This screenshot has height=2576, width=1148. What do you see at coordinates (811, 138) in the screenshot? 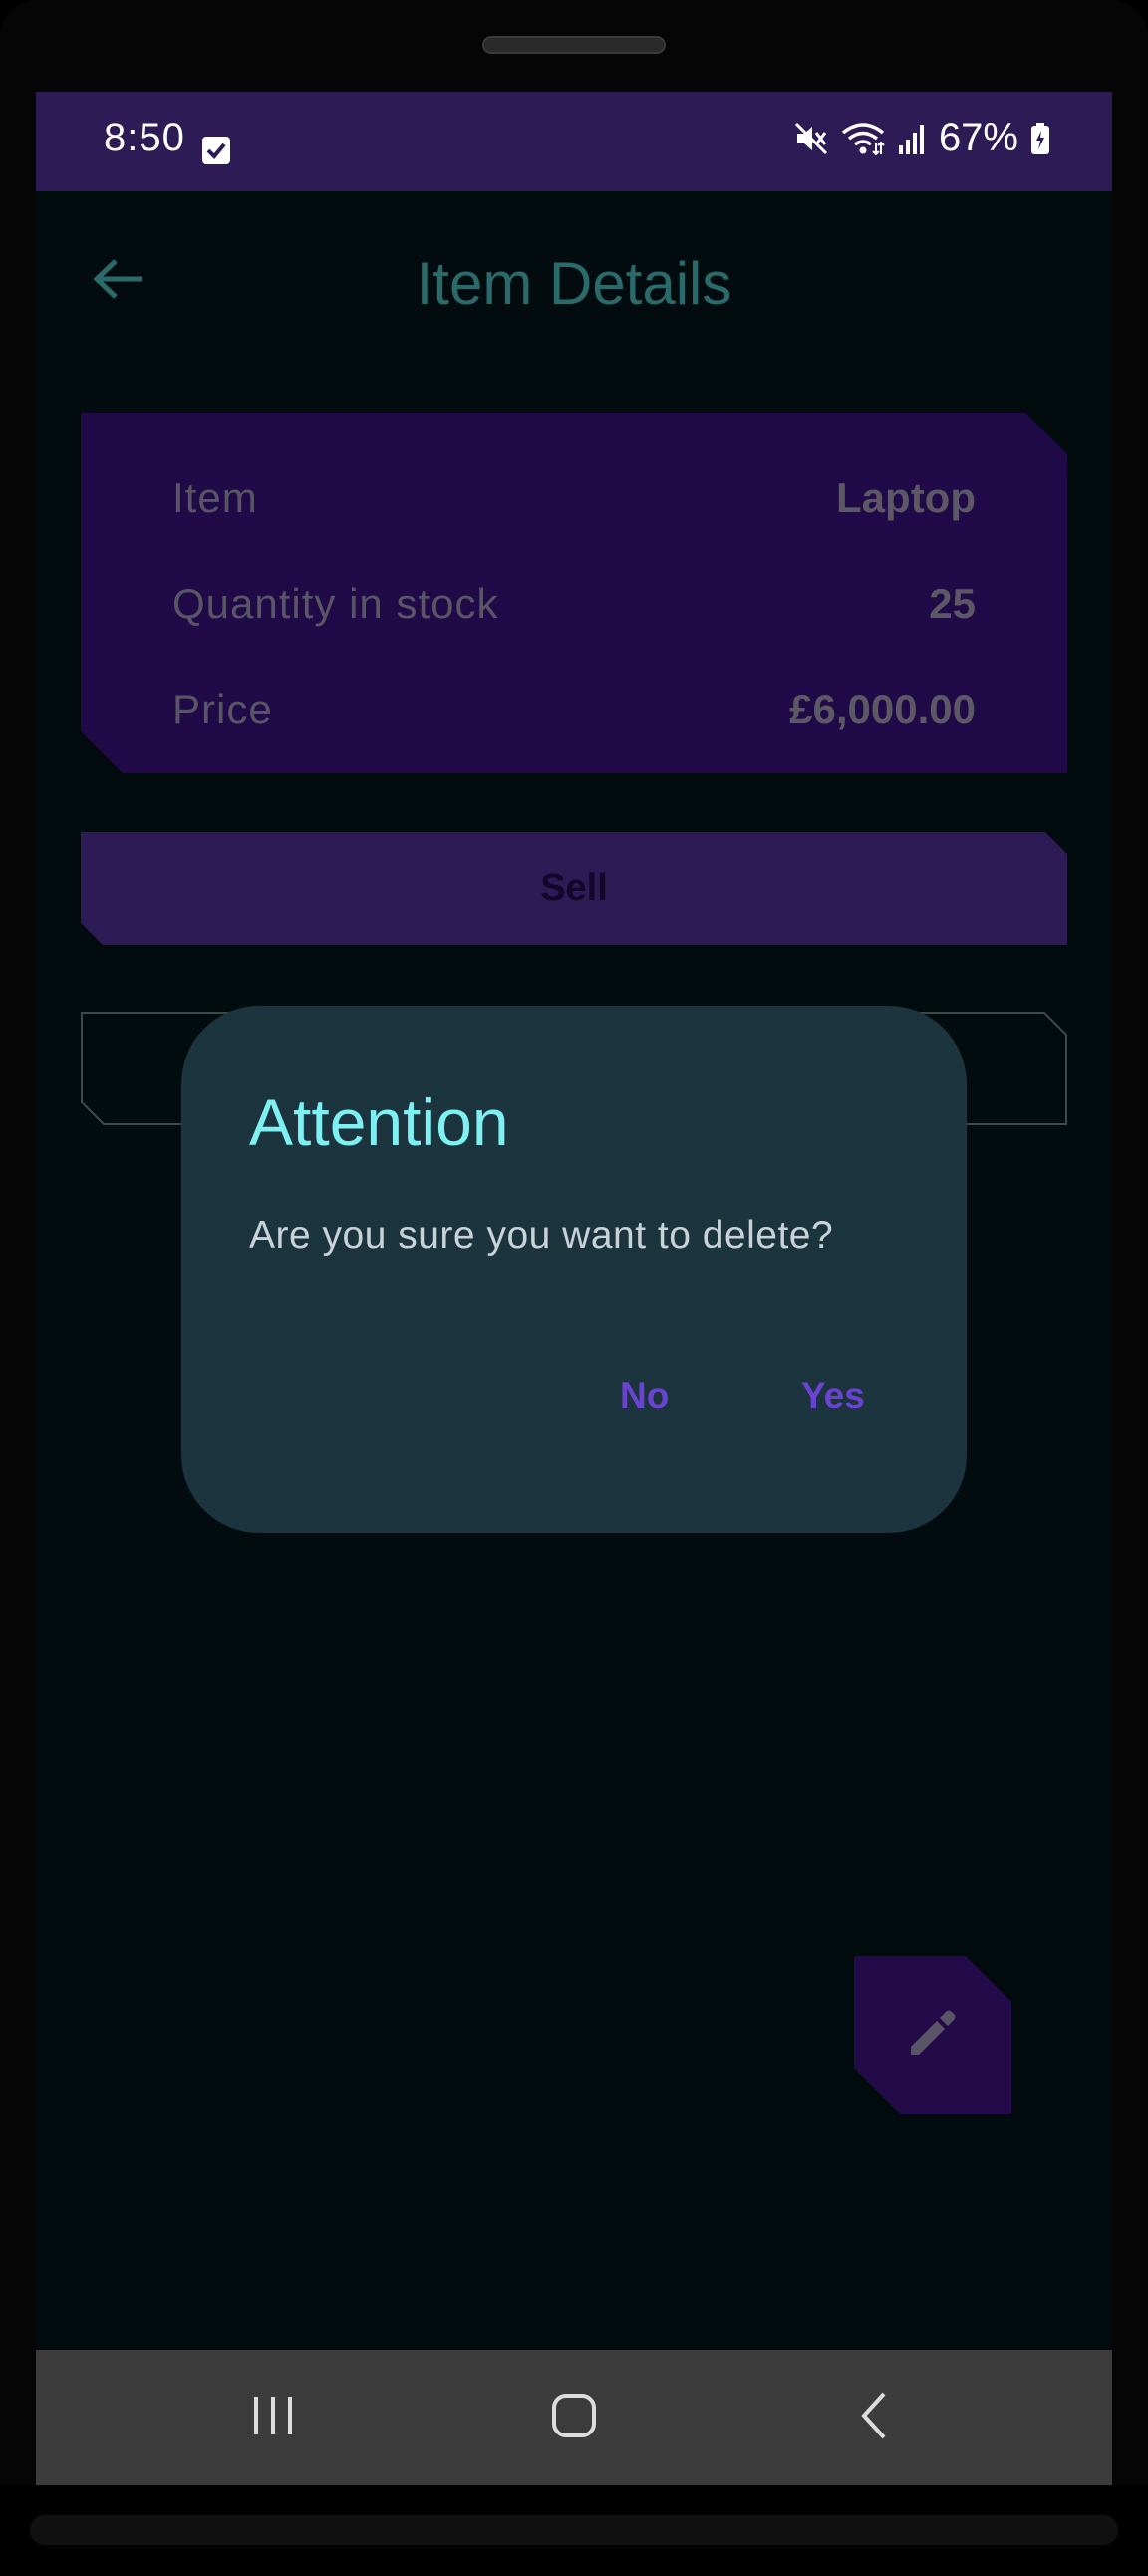
I see `mute-icon` at bounding box center [811, 138].